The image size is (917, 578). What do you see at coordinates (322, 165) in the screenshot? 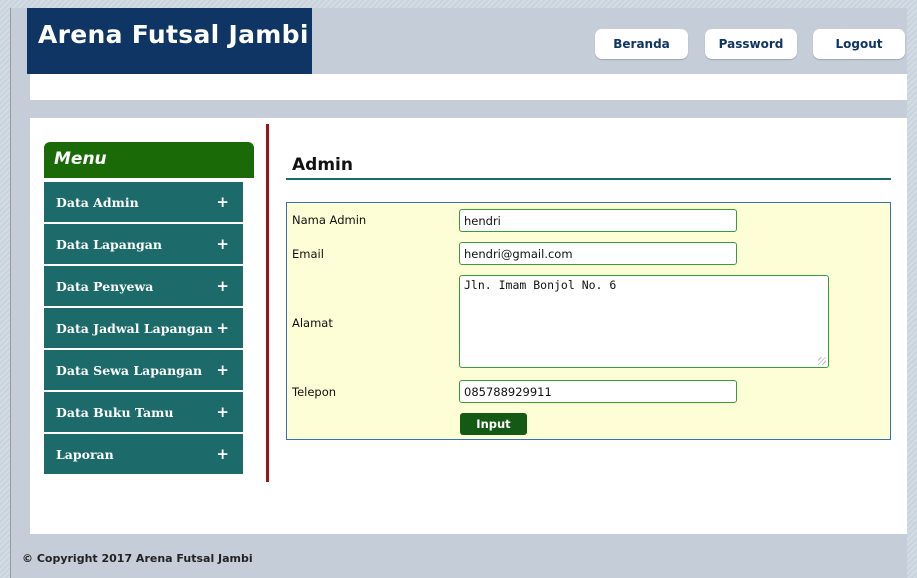
I see `page-title: Admin` at bounding box center [322, 165].